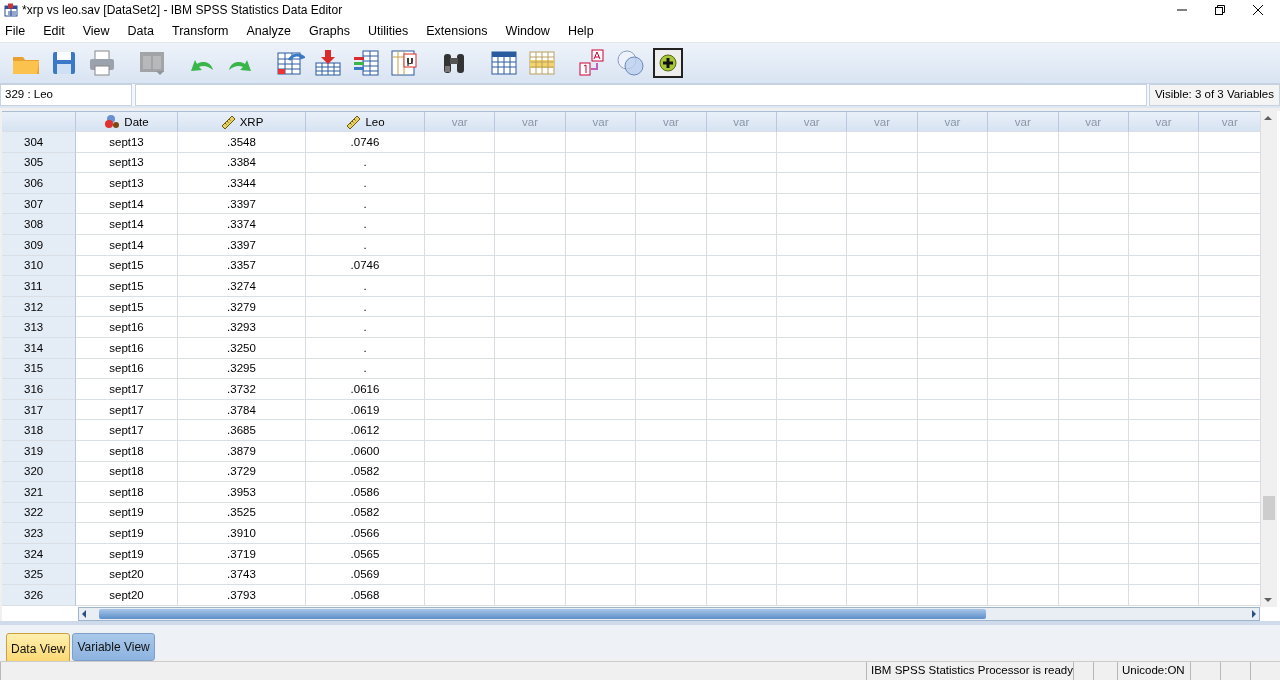 The image size is (1280, 680). Describe the element at coordinates (39, 533) in the screenshot. I see `row-number: 323` at that location.